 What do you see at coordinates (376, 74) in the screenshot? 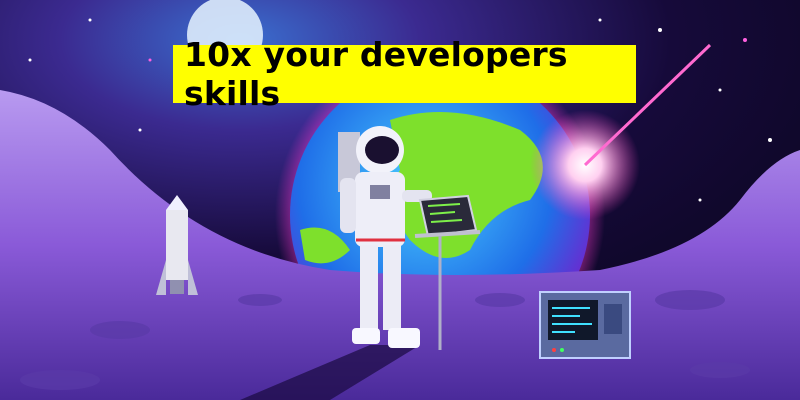
I see `headline-text: 10x your developers skills` at bounding box center [376, 74].